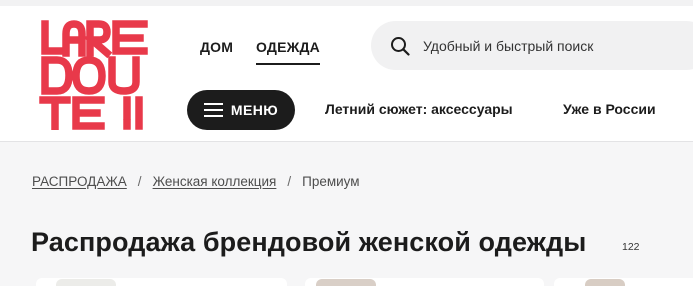  Describe the element at coordinates (400, 46) in the screenshot. I see `search-icon` at that location.